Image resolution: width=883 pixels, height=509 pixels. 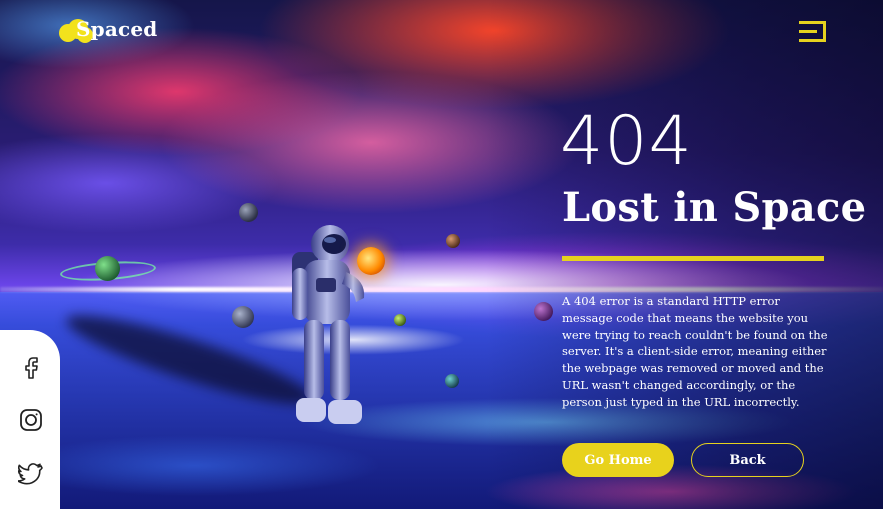 I want to click on menu-icon, so click(x=812, y=31).